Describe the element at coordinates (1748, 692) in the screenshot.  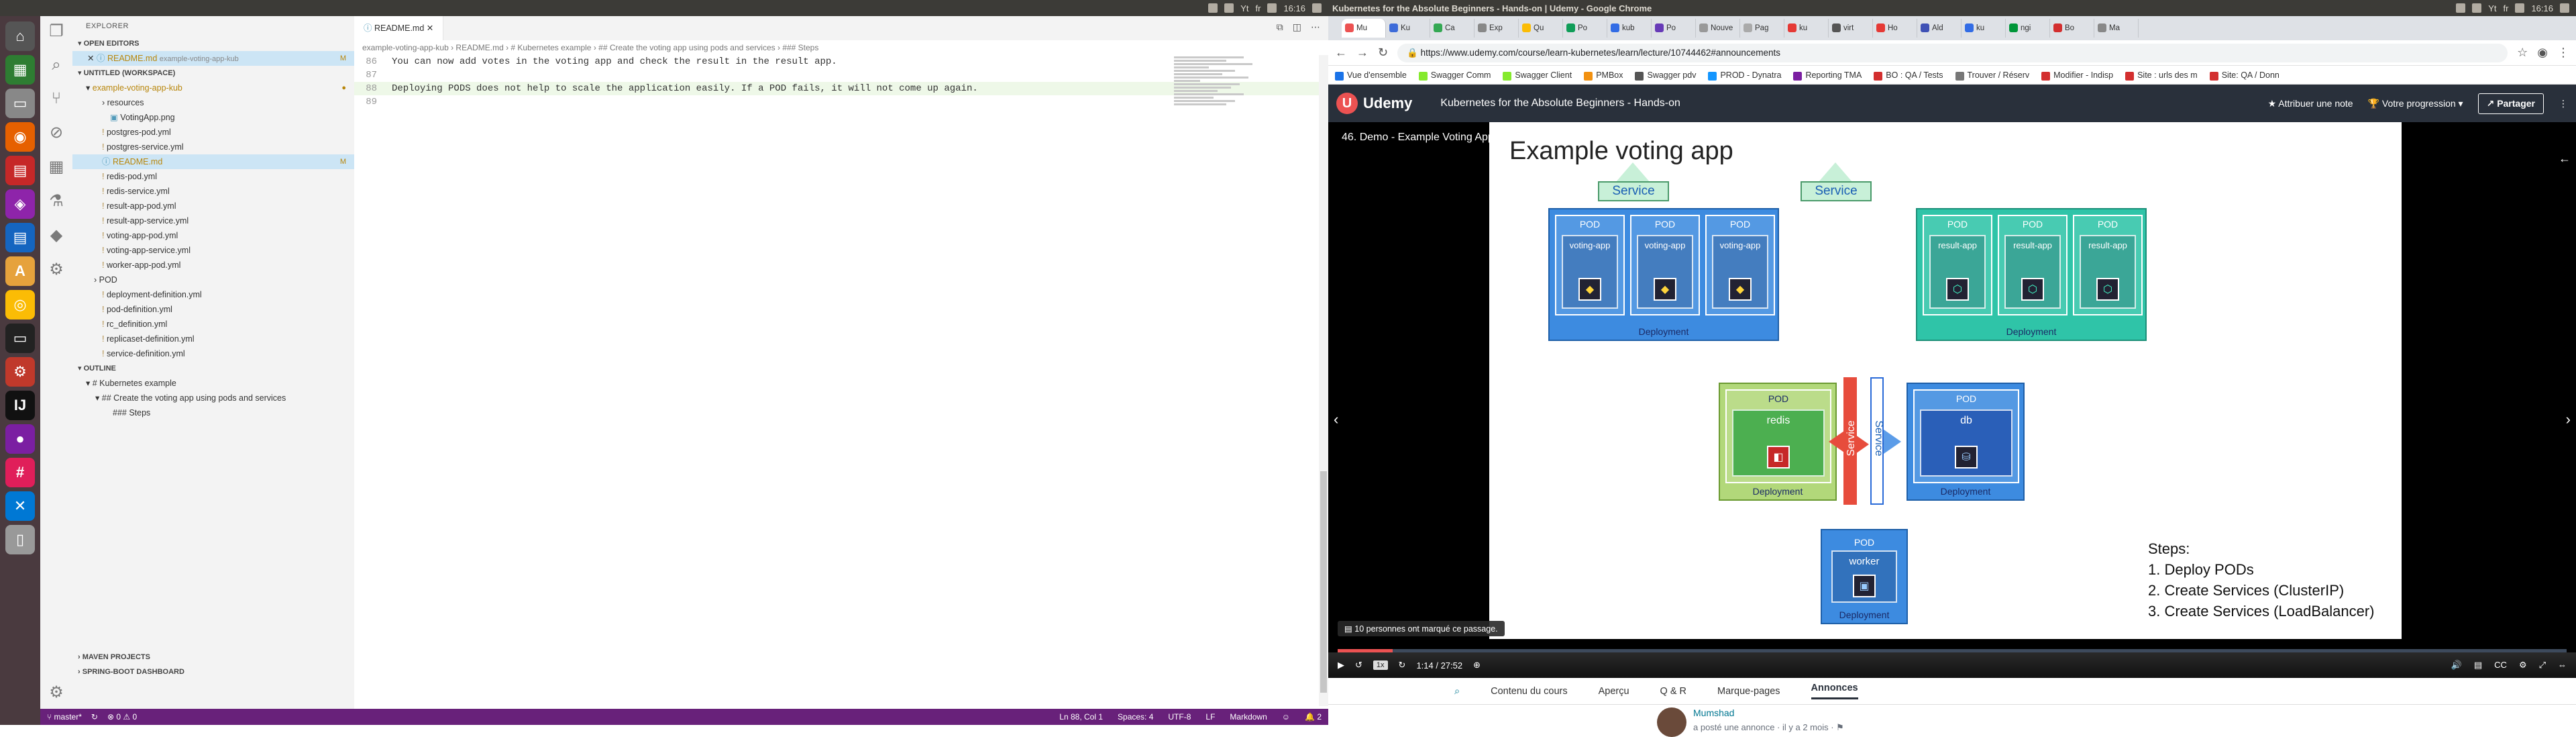
I see `subnav-tab: Marque-pages` at that location.